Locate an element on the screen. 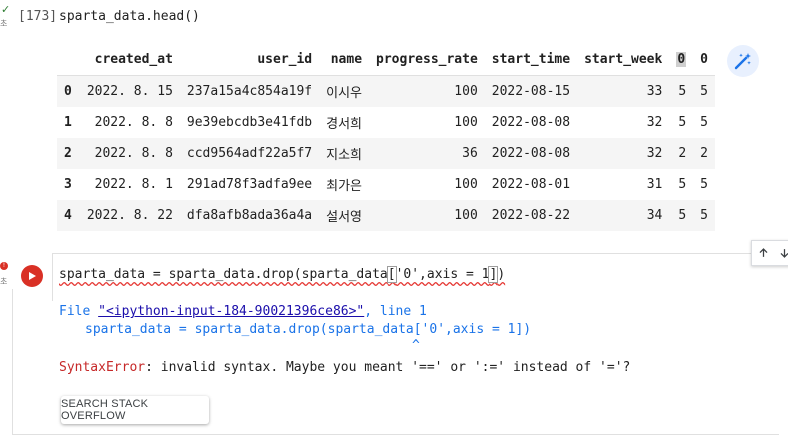 The height and width of the screenshot is (439, 788). row-index: 3 is located at coordinates (68, 184).